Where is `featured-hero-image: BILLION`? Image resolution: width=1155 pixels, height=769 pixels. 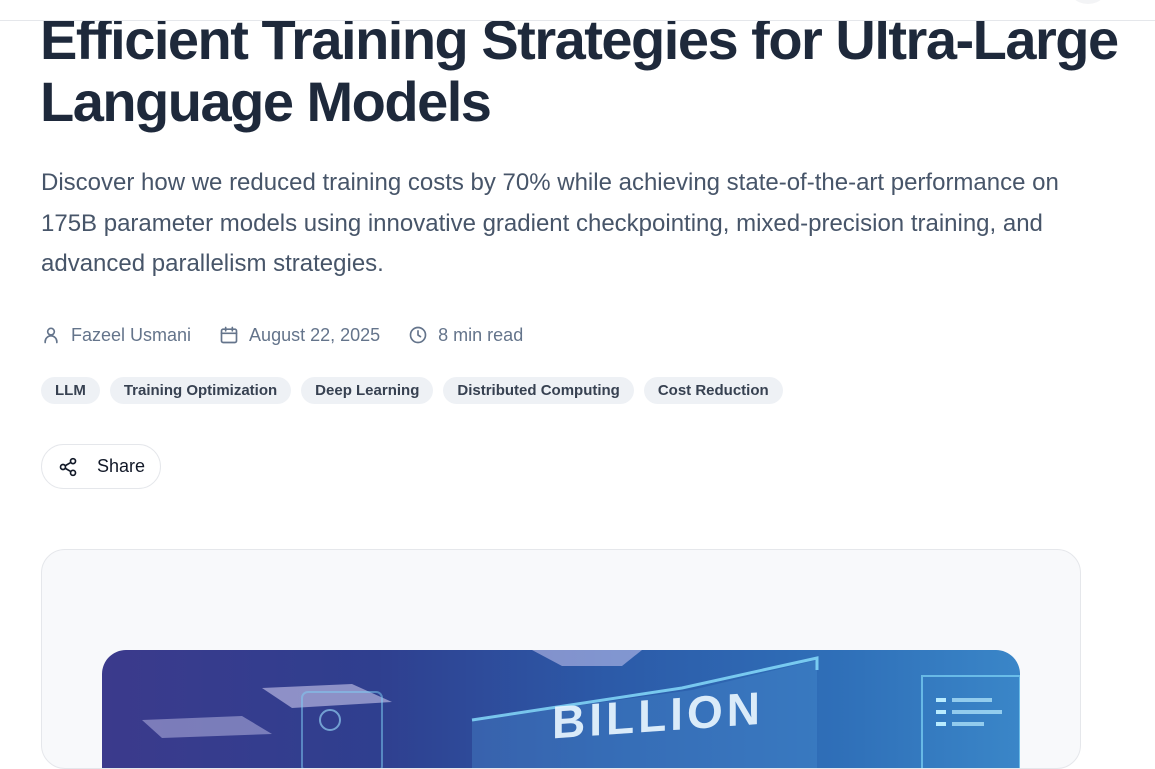
featured-hero-image: BILLION is located at coordinates (561, 709).